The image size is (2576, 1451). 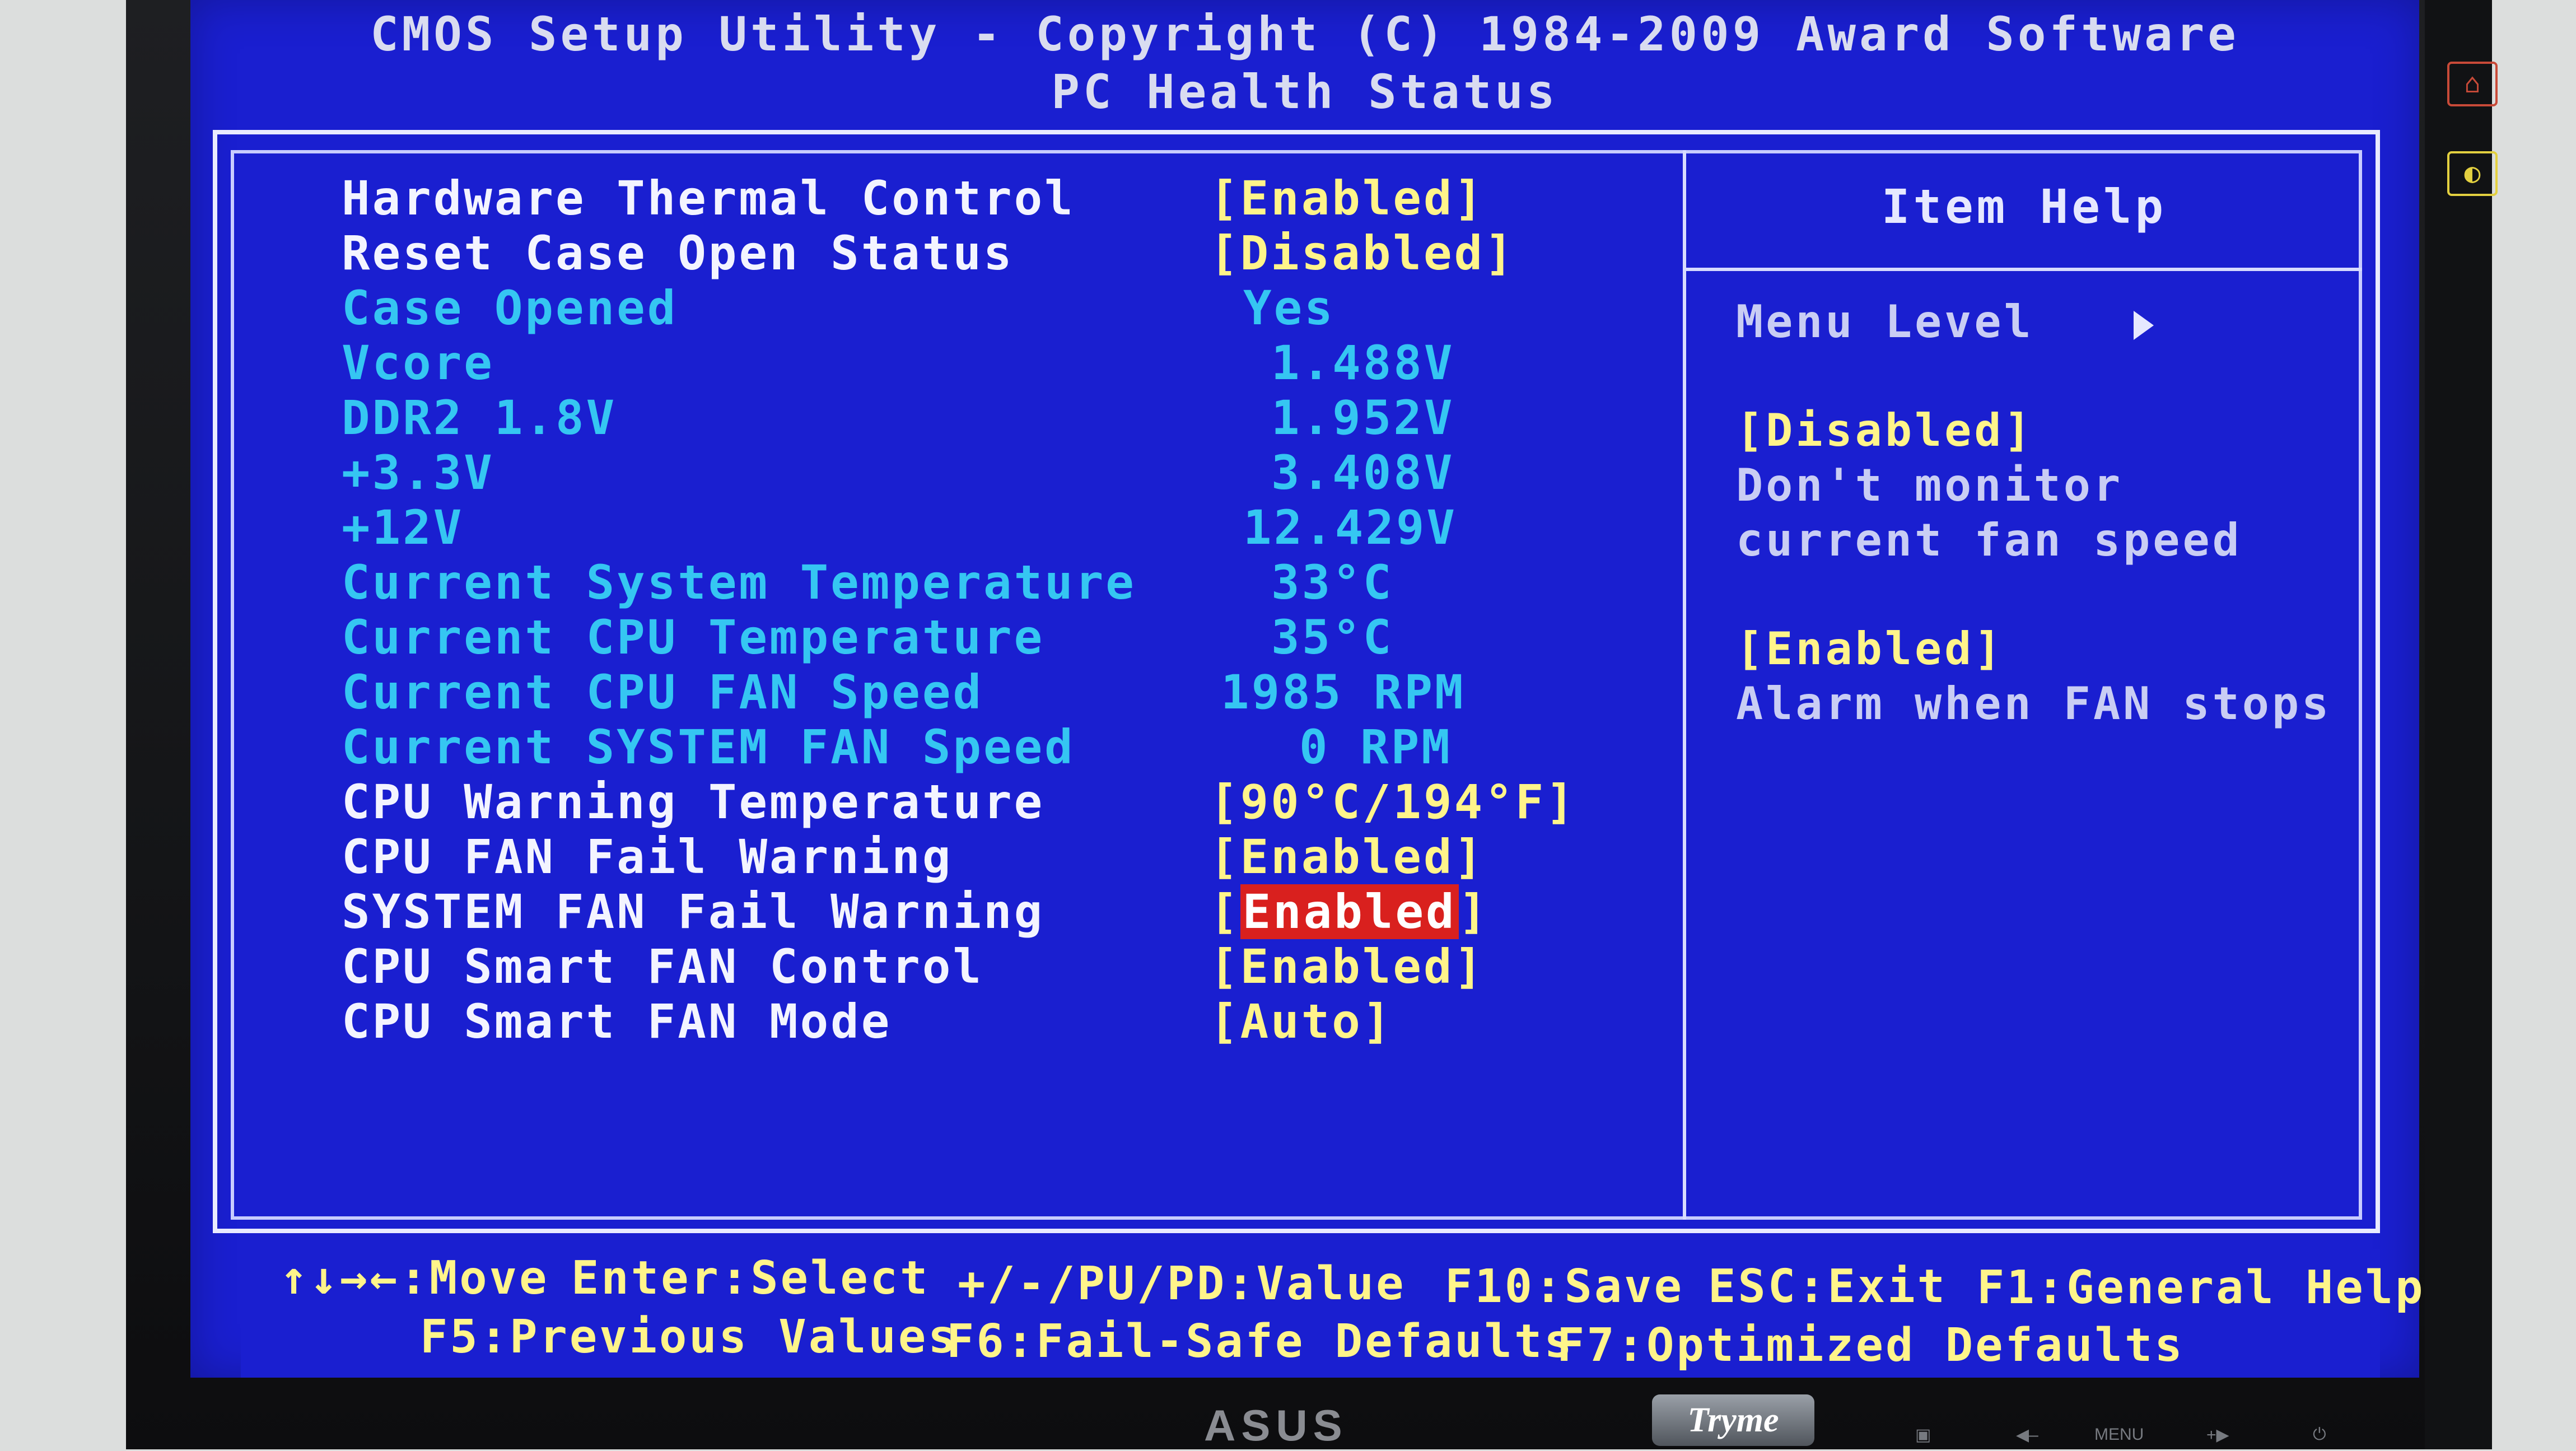 I want to click on setting-row-case-opened: Case Opened Yes, so click(x=1000, y=308).